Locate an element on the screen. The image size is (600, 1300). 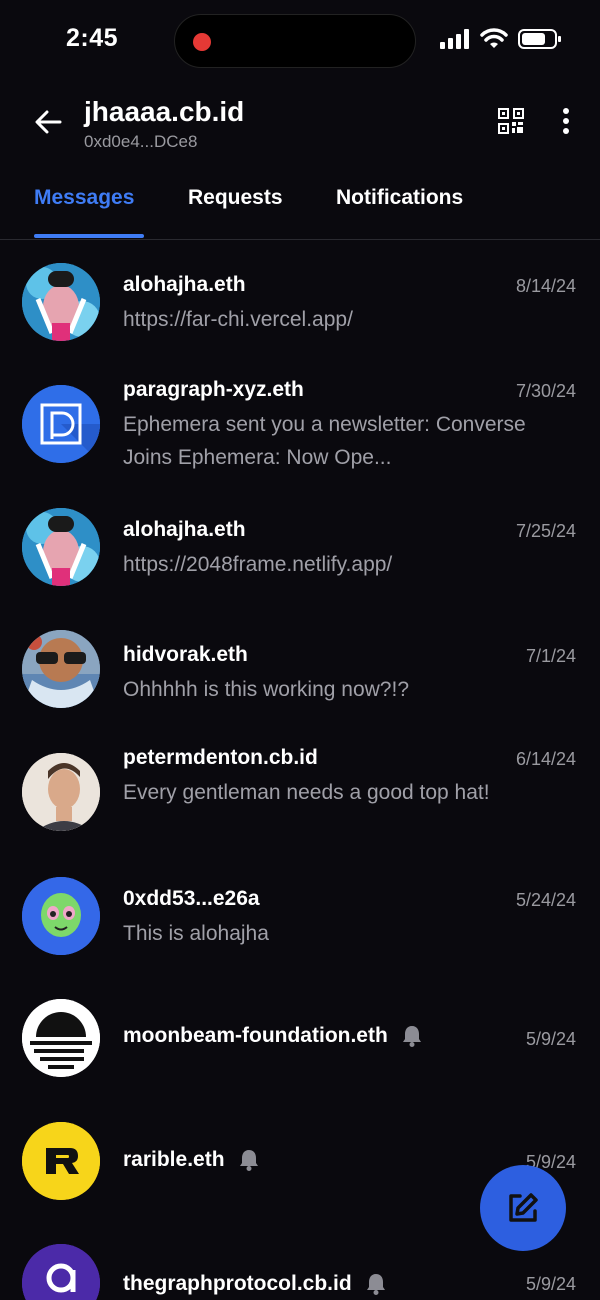
conversation-name: paragraph-xyz.eth is located at coordinates (213, 389).